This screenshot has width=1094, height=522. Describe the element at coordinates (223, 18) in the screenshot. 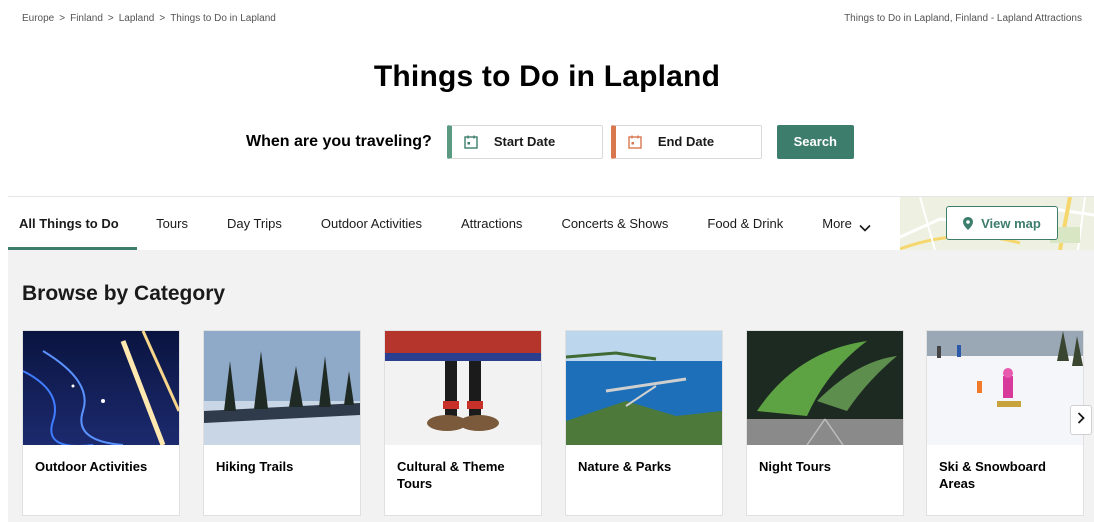

I see `breadcrumb-current: Things to Do in Lapland` at that location.